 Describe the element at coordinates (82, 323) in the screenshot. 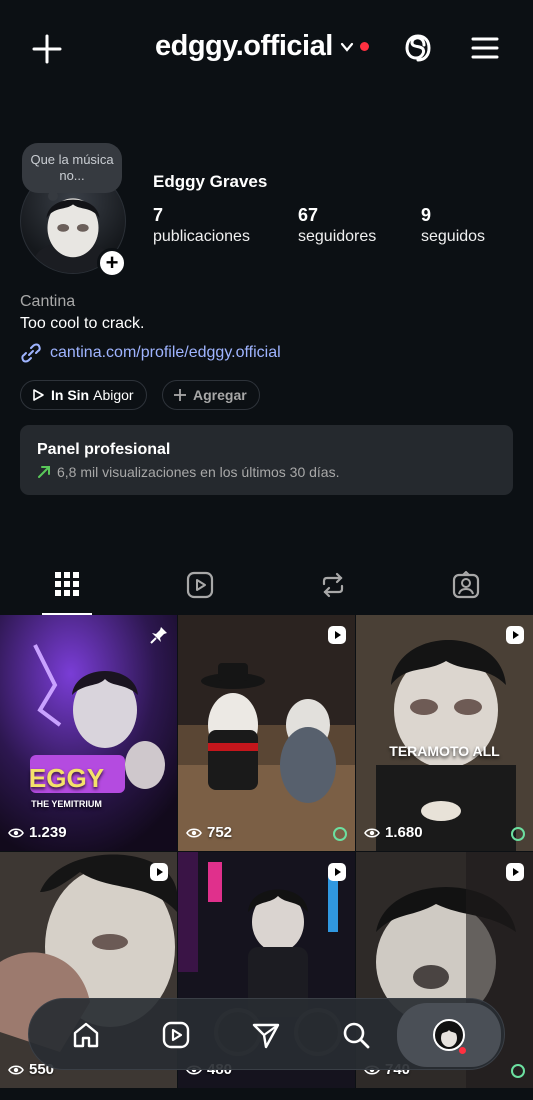

I see `profile-bio: Too cool to crack.` at that location.